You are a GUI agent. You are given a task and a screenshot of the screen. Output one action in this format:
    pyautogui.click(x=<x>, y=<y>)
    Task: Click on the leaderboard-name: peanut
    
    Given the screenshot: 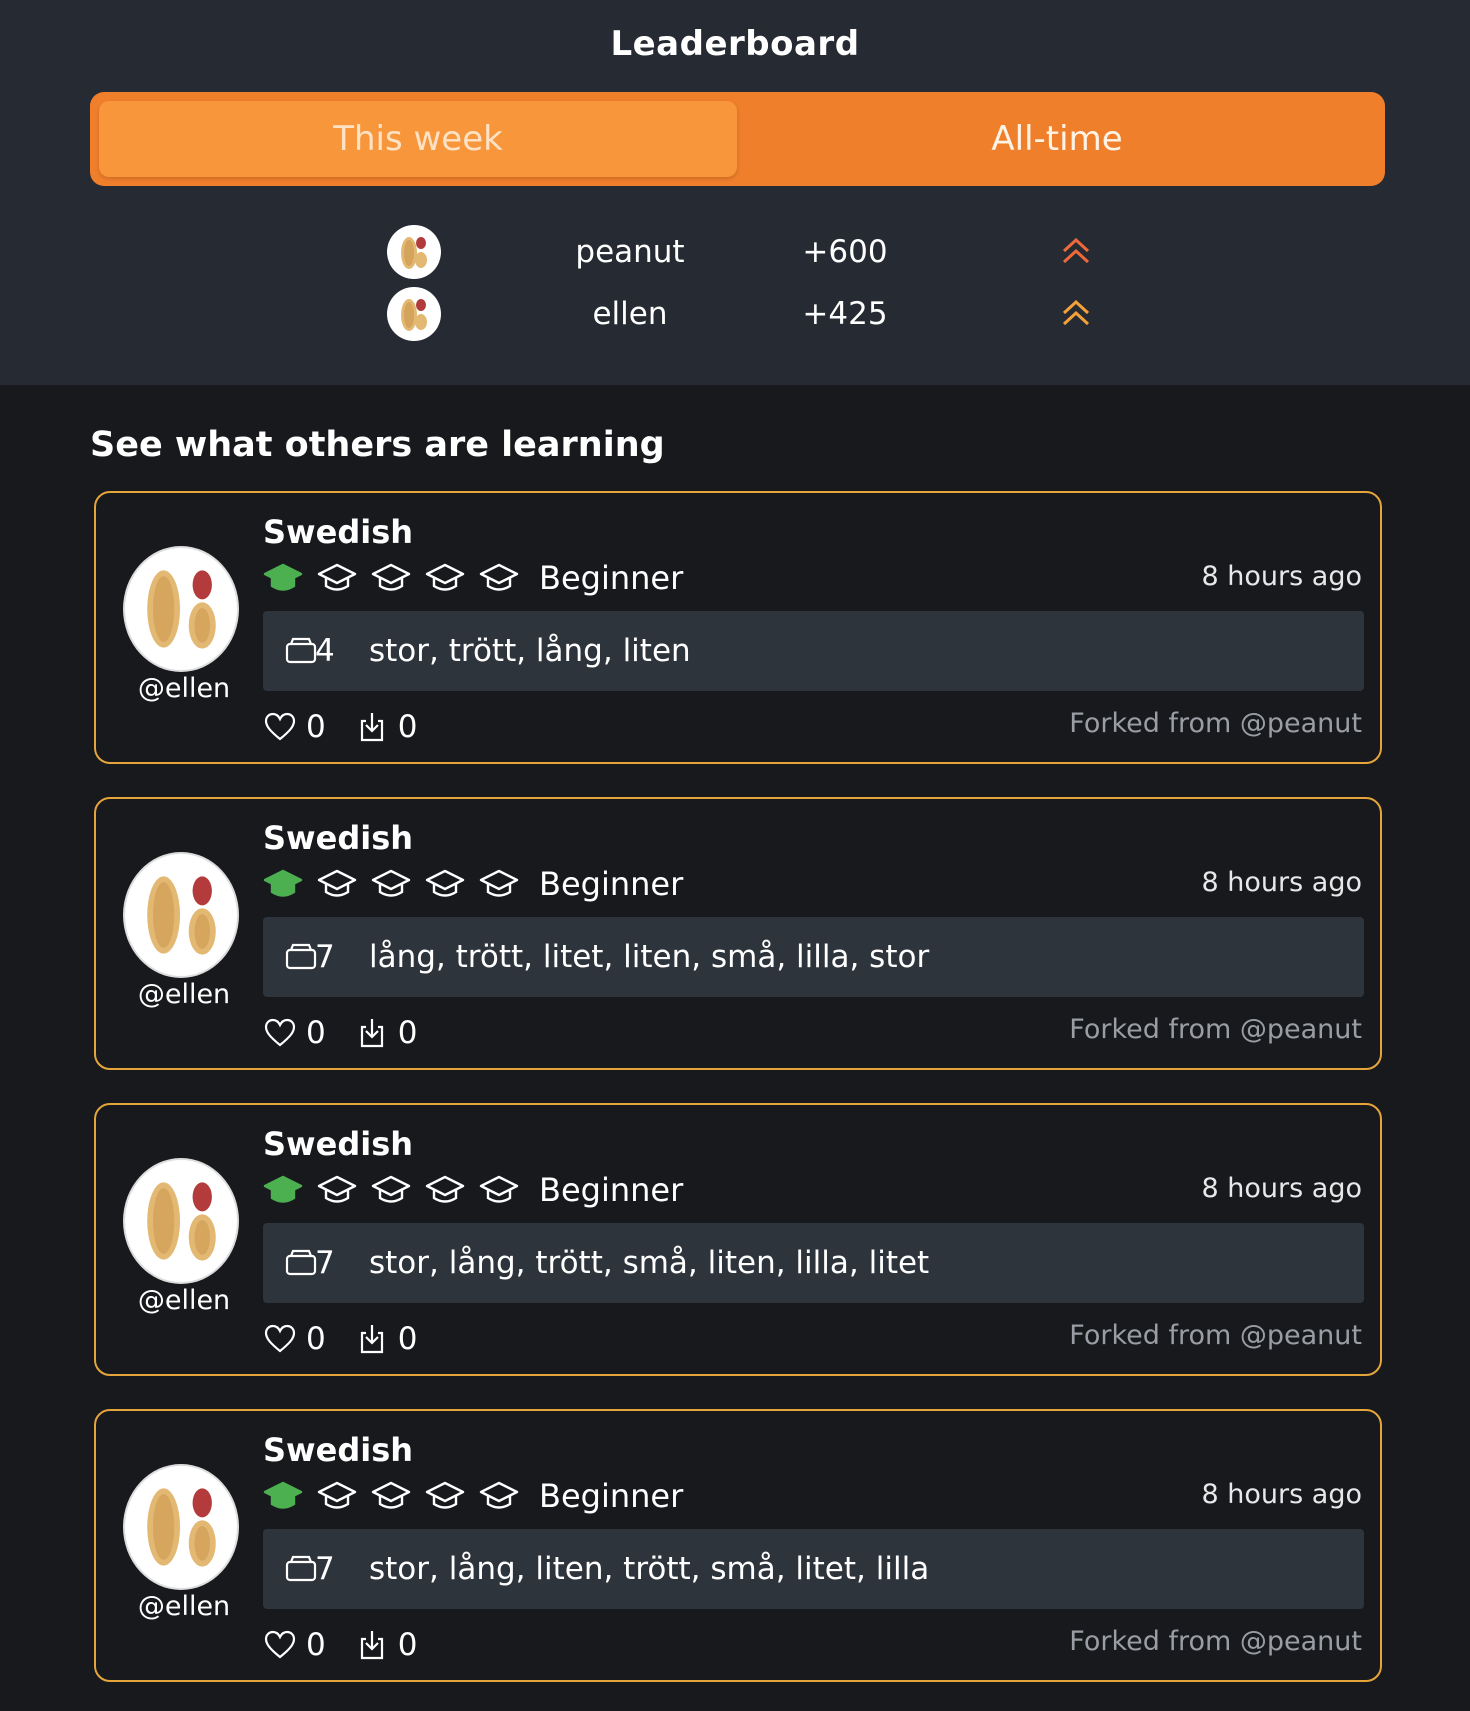 What is the action you would take?
    pyautogui.click(x=630, y=252)
    